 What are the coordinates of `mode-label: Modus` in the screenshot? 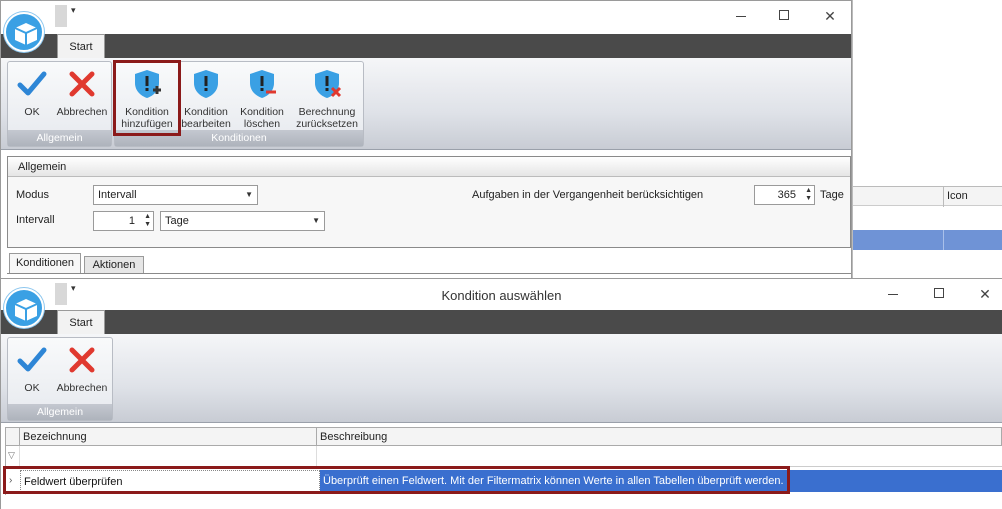 It's located at (33, 195).